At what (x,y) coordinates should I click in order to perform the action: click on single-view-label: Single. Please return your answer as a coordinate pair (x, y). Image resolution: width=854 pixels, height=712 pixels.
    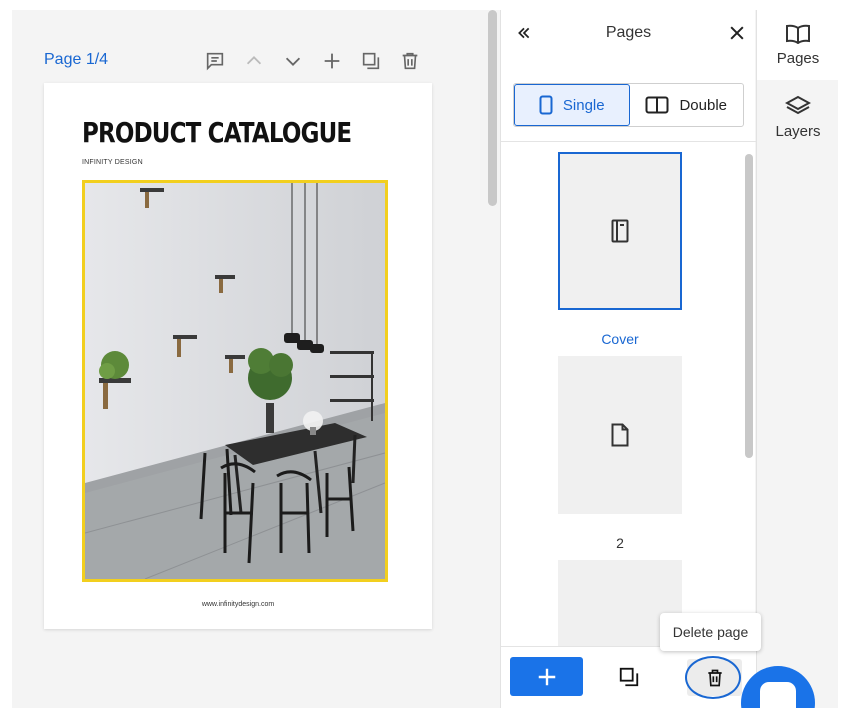
    Looking at the image, I should click on (583, 105).